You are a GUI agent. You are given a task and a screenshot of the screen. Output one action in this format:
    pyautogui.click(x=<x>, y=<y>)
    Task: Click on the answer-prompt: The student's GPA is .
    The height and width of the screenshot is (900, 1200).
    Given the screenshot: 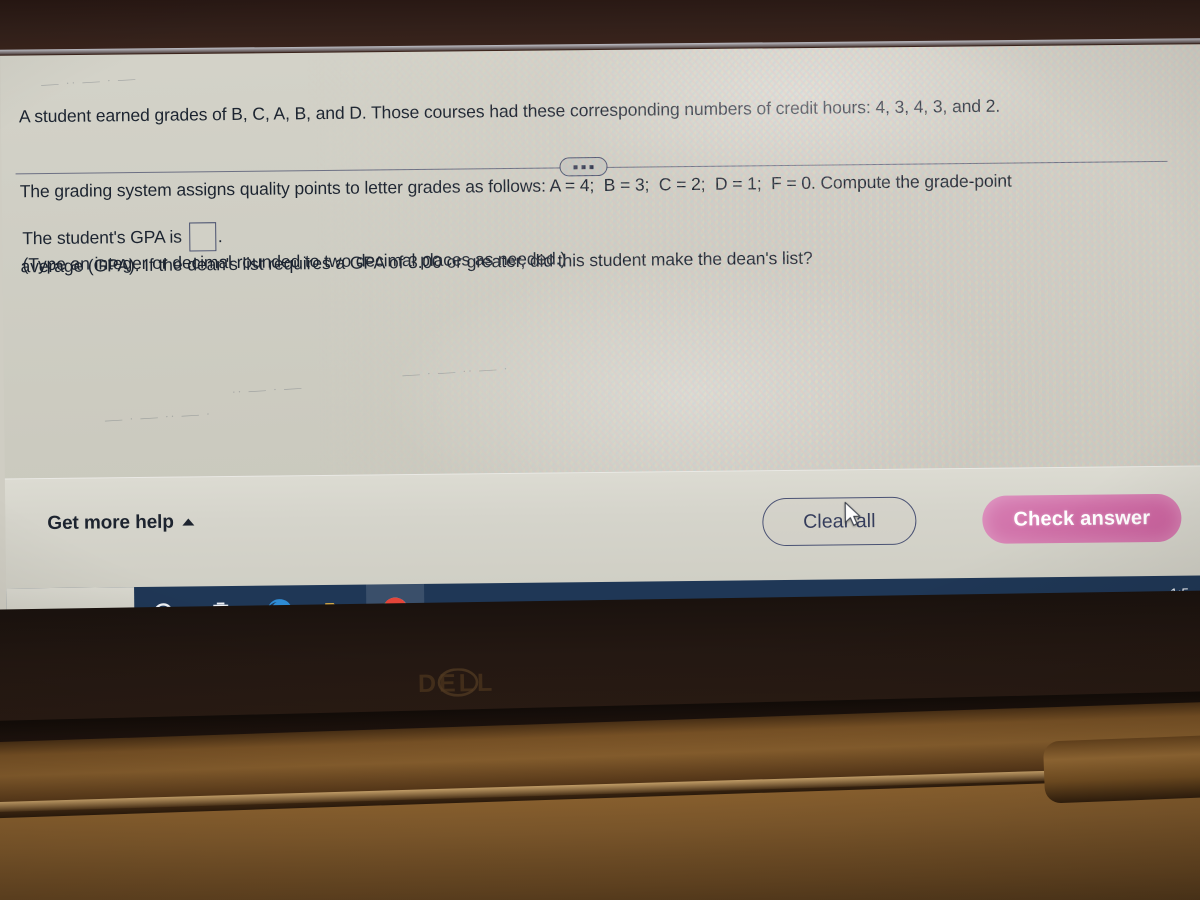 What is the action you would take?
    pyautogui.click(x=122, y=237)
    